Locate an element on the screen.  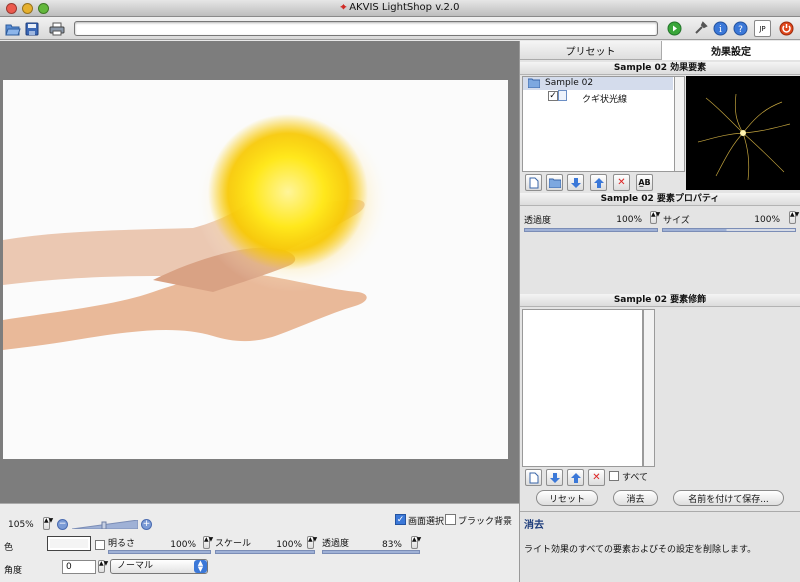
black-bg-checkbox is located at coordinates (450, 519).